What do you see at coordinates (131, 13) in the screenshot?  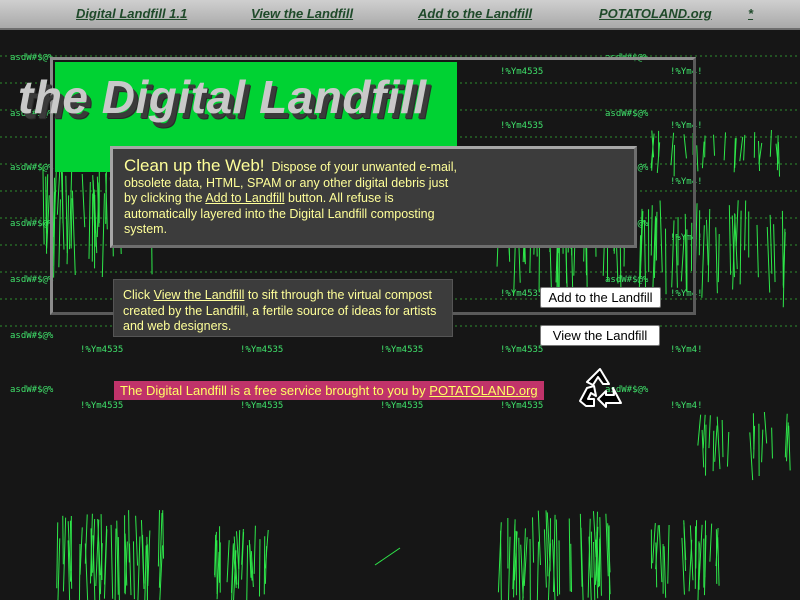 I see `nav-link-digital-landfill: Digital Landfill 1.1` at bounding box center [131, 13].